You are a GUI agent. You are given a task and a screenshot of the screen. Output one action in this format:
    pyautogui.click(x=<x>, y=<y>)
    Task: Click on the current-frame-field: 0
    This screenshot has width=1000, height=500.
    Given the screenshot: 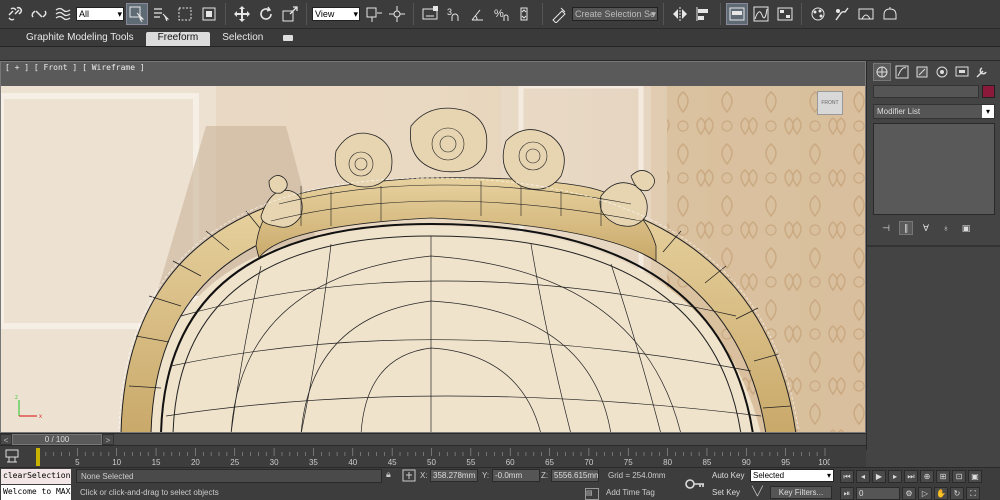 What is the action you would take?
    pyautogui.click(x=878, y=493)
    